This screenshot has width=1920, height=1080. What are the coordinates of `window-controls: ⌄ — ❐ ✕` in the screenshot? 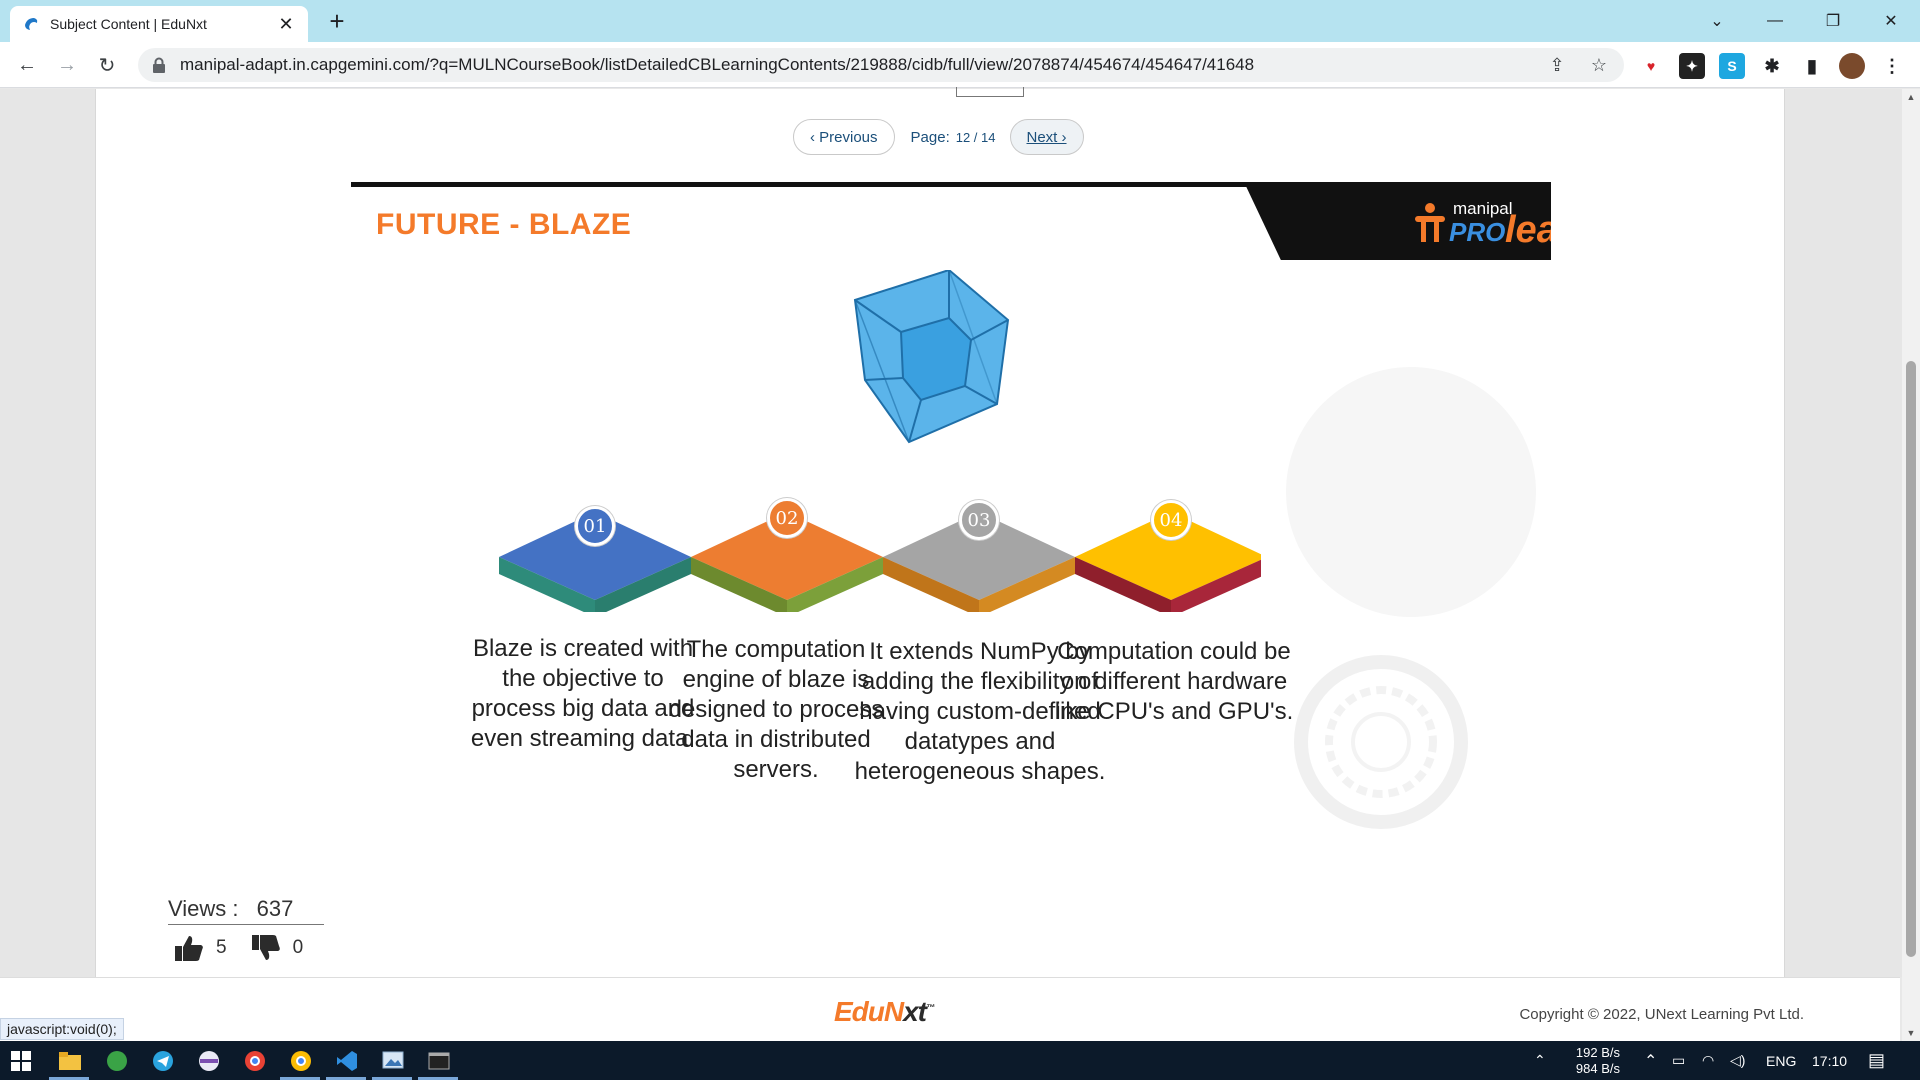 It's located at (1804, 21).